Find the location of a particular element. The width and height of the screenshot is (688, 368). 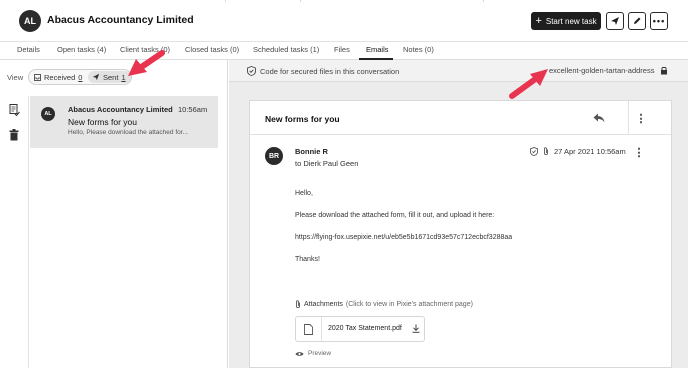

reply-button is located at coordinates (599, 118).